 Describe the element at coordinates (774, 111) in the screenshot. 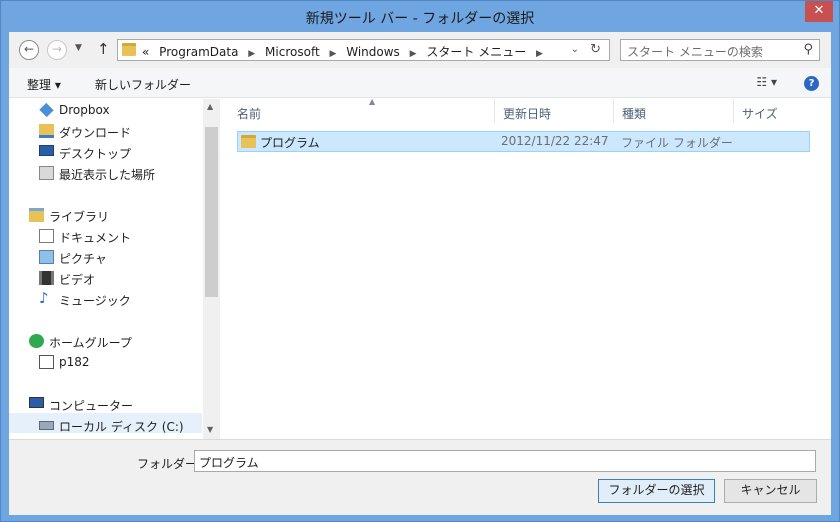

I see `column-header-size: サイズ` at that location.